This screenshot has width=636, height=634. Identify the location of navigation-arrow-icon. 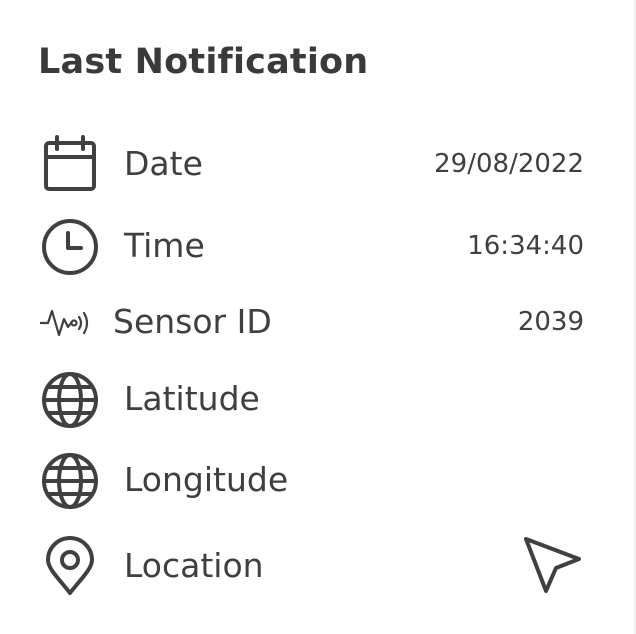
(554, 566).